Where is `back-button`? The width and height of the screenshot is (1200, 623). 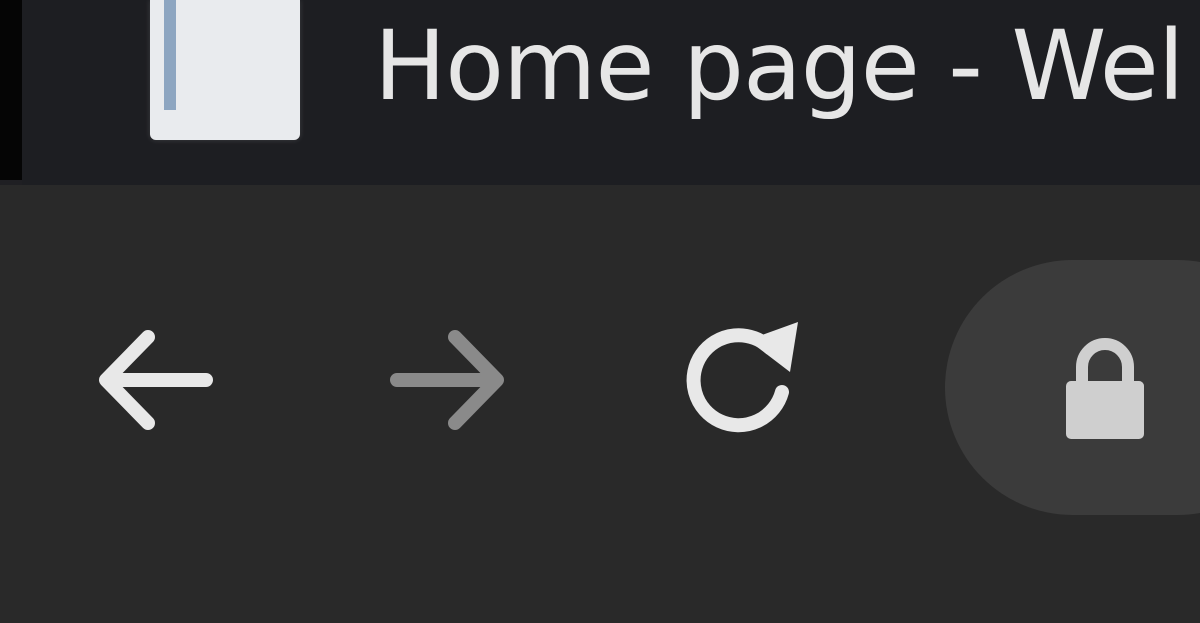
back-button is located at coordinates (153, 380).